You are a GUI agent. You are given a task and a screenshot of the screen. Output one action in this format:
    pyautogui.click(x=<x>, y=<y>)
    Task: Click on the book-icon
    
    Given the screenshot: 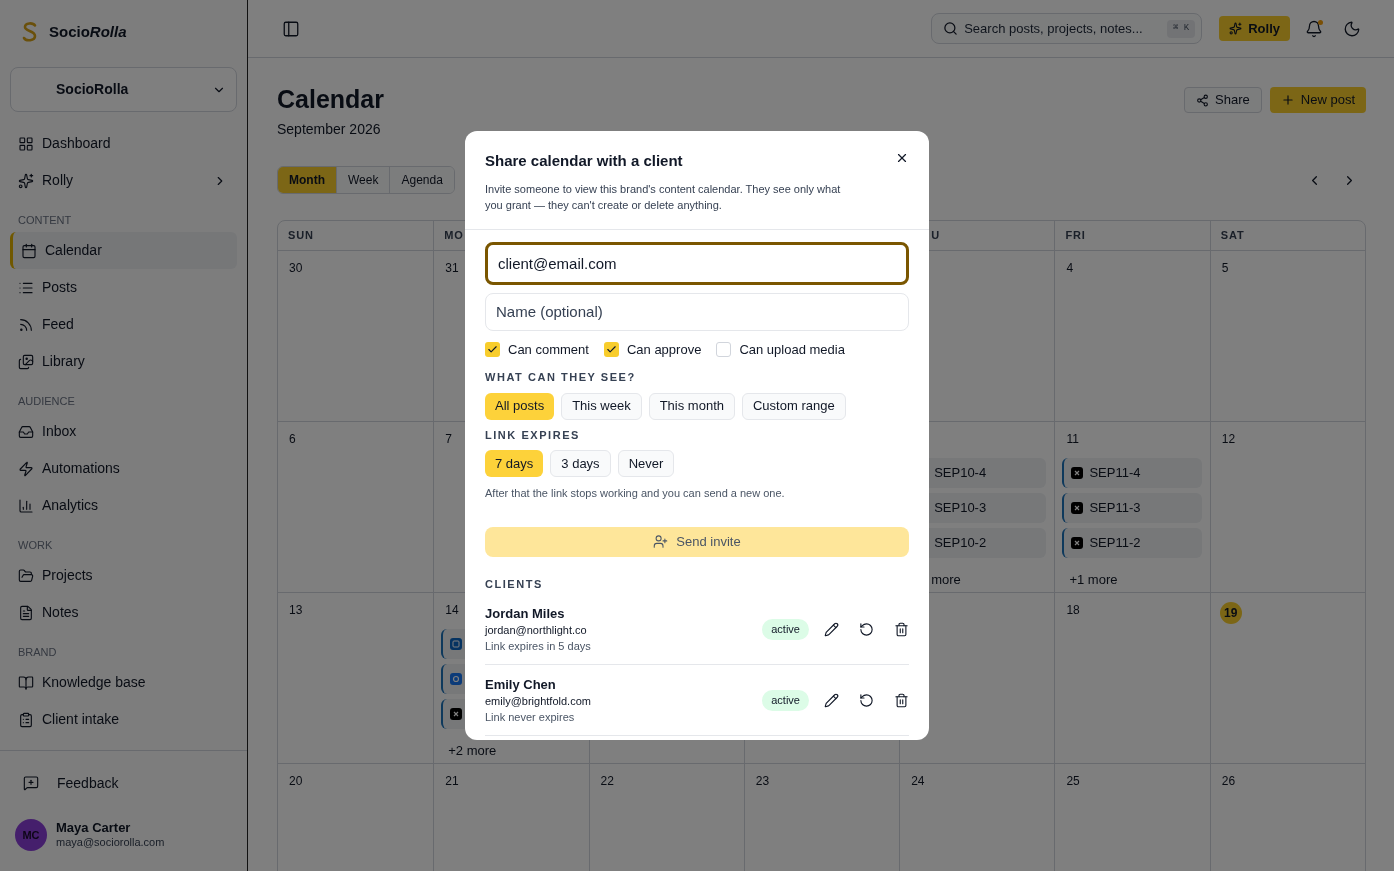 What is the action you would take?
    pyautogui.click(x=26, y=682)
    